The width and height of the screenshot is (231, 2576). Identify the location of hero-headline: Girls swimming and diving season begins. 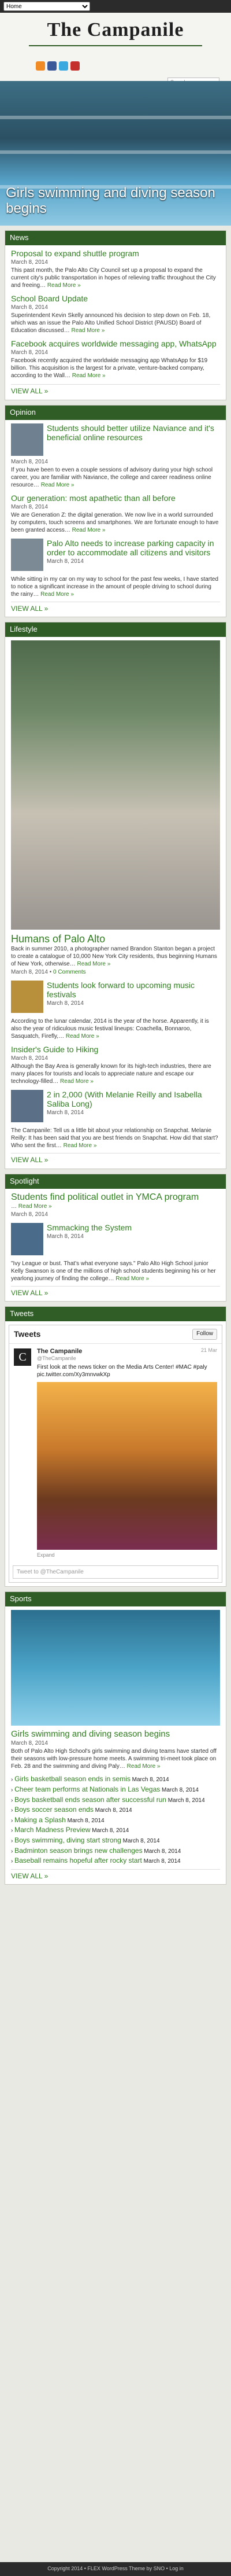
(118, 201).